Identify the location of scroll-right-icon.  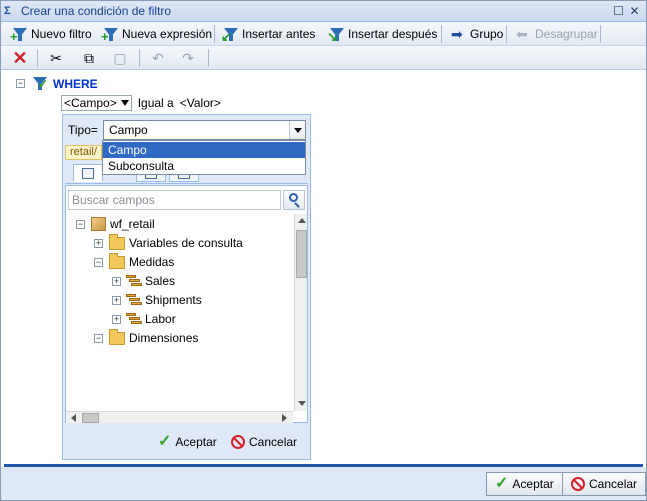
(284, 418).